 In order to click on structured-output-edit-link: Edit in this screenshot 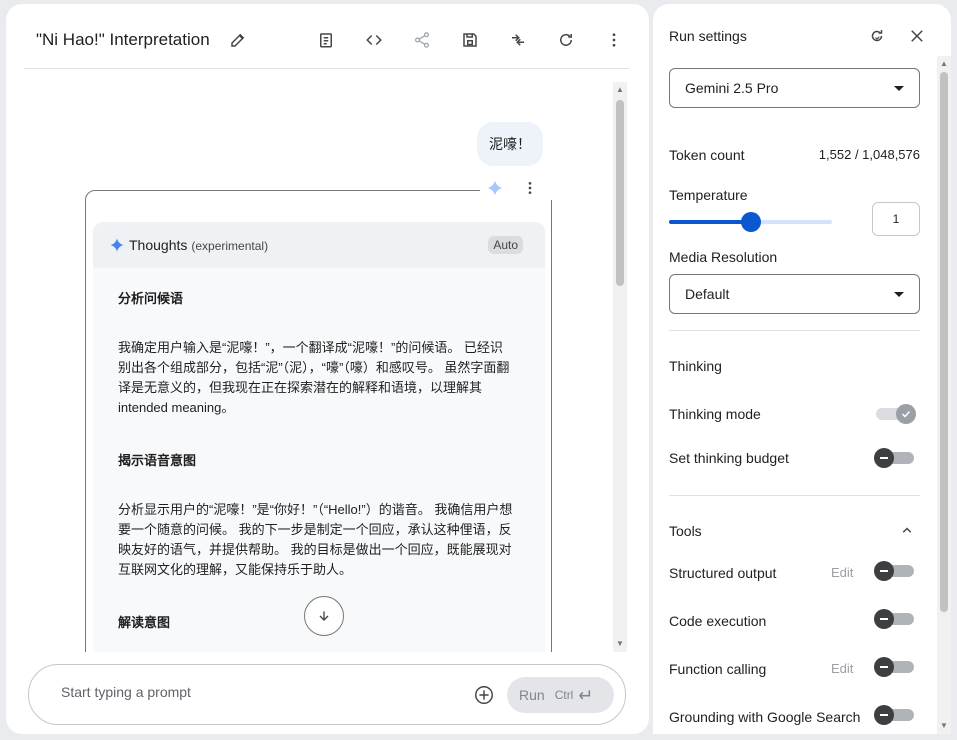, I will do `click(842, 572)`.